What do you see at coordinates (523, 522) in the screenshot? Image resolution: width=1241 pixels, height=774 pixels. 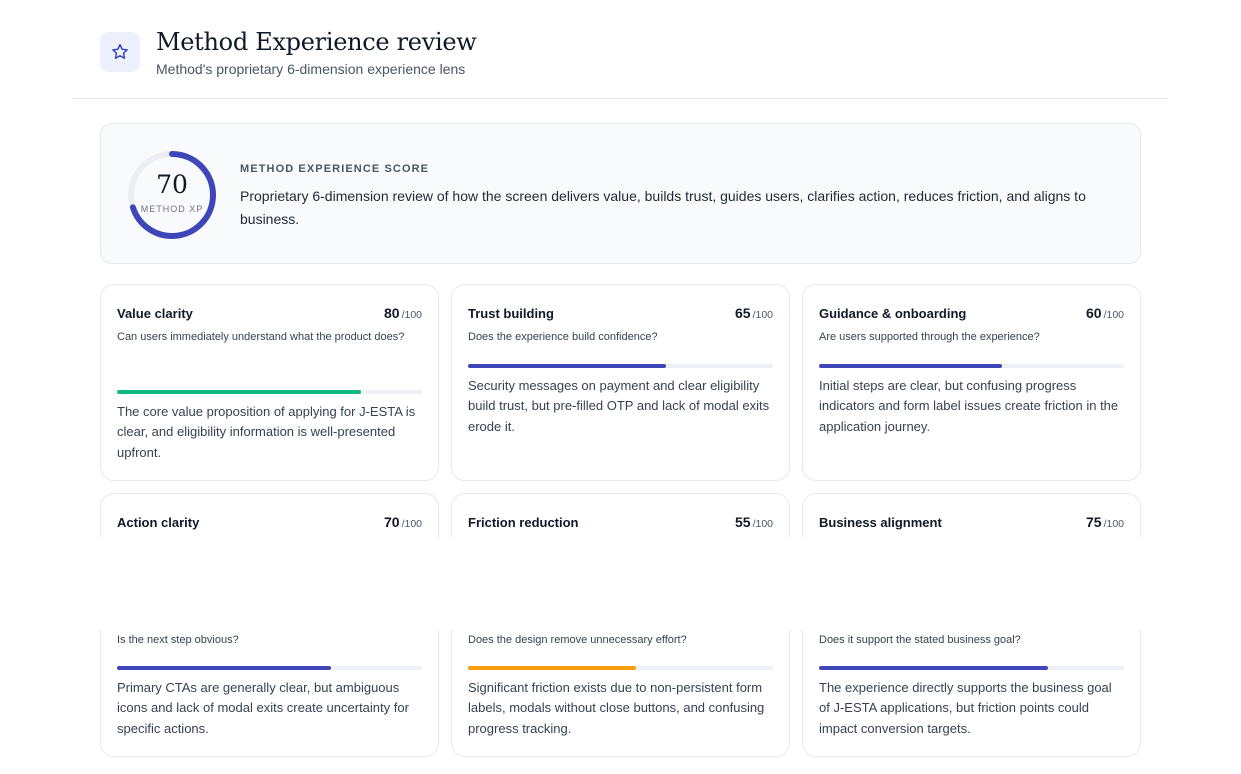 I see `dimension-title: Friction reduction` at bounding box center [523, 522].